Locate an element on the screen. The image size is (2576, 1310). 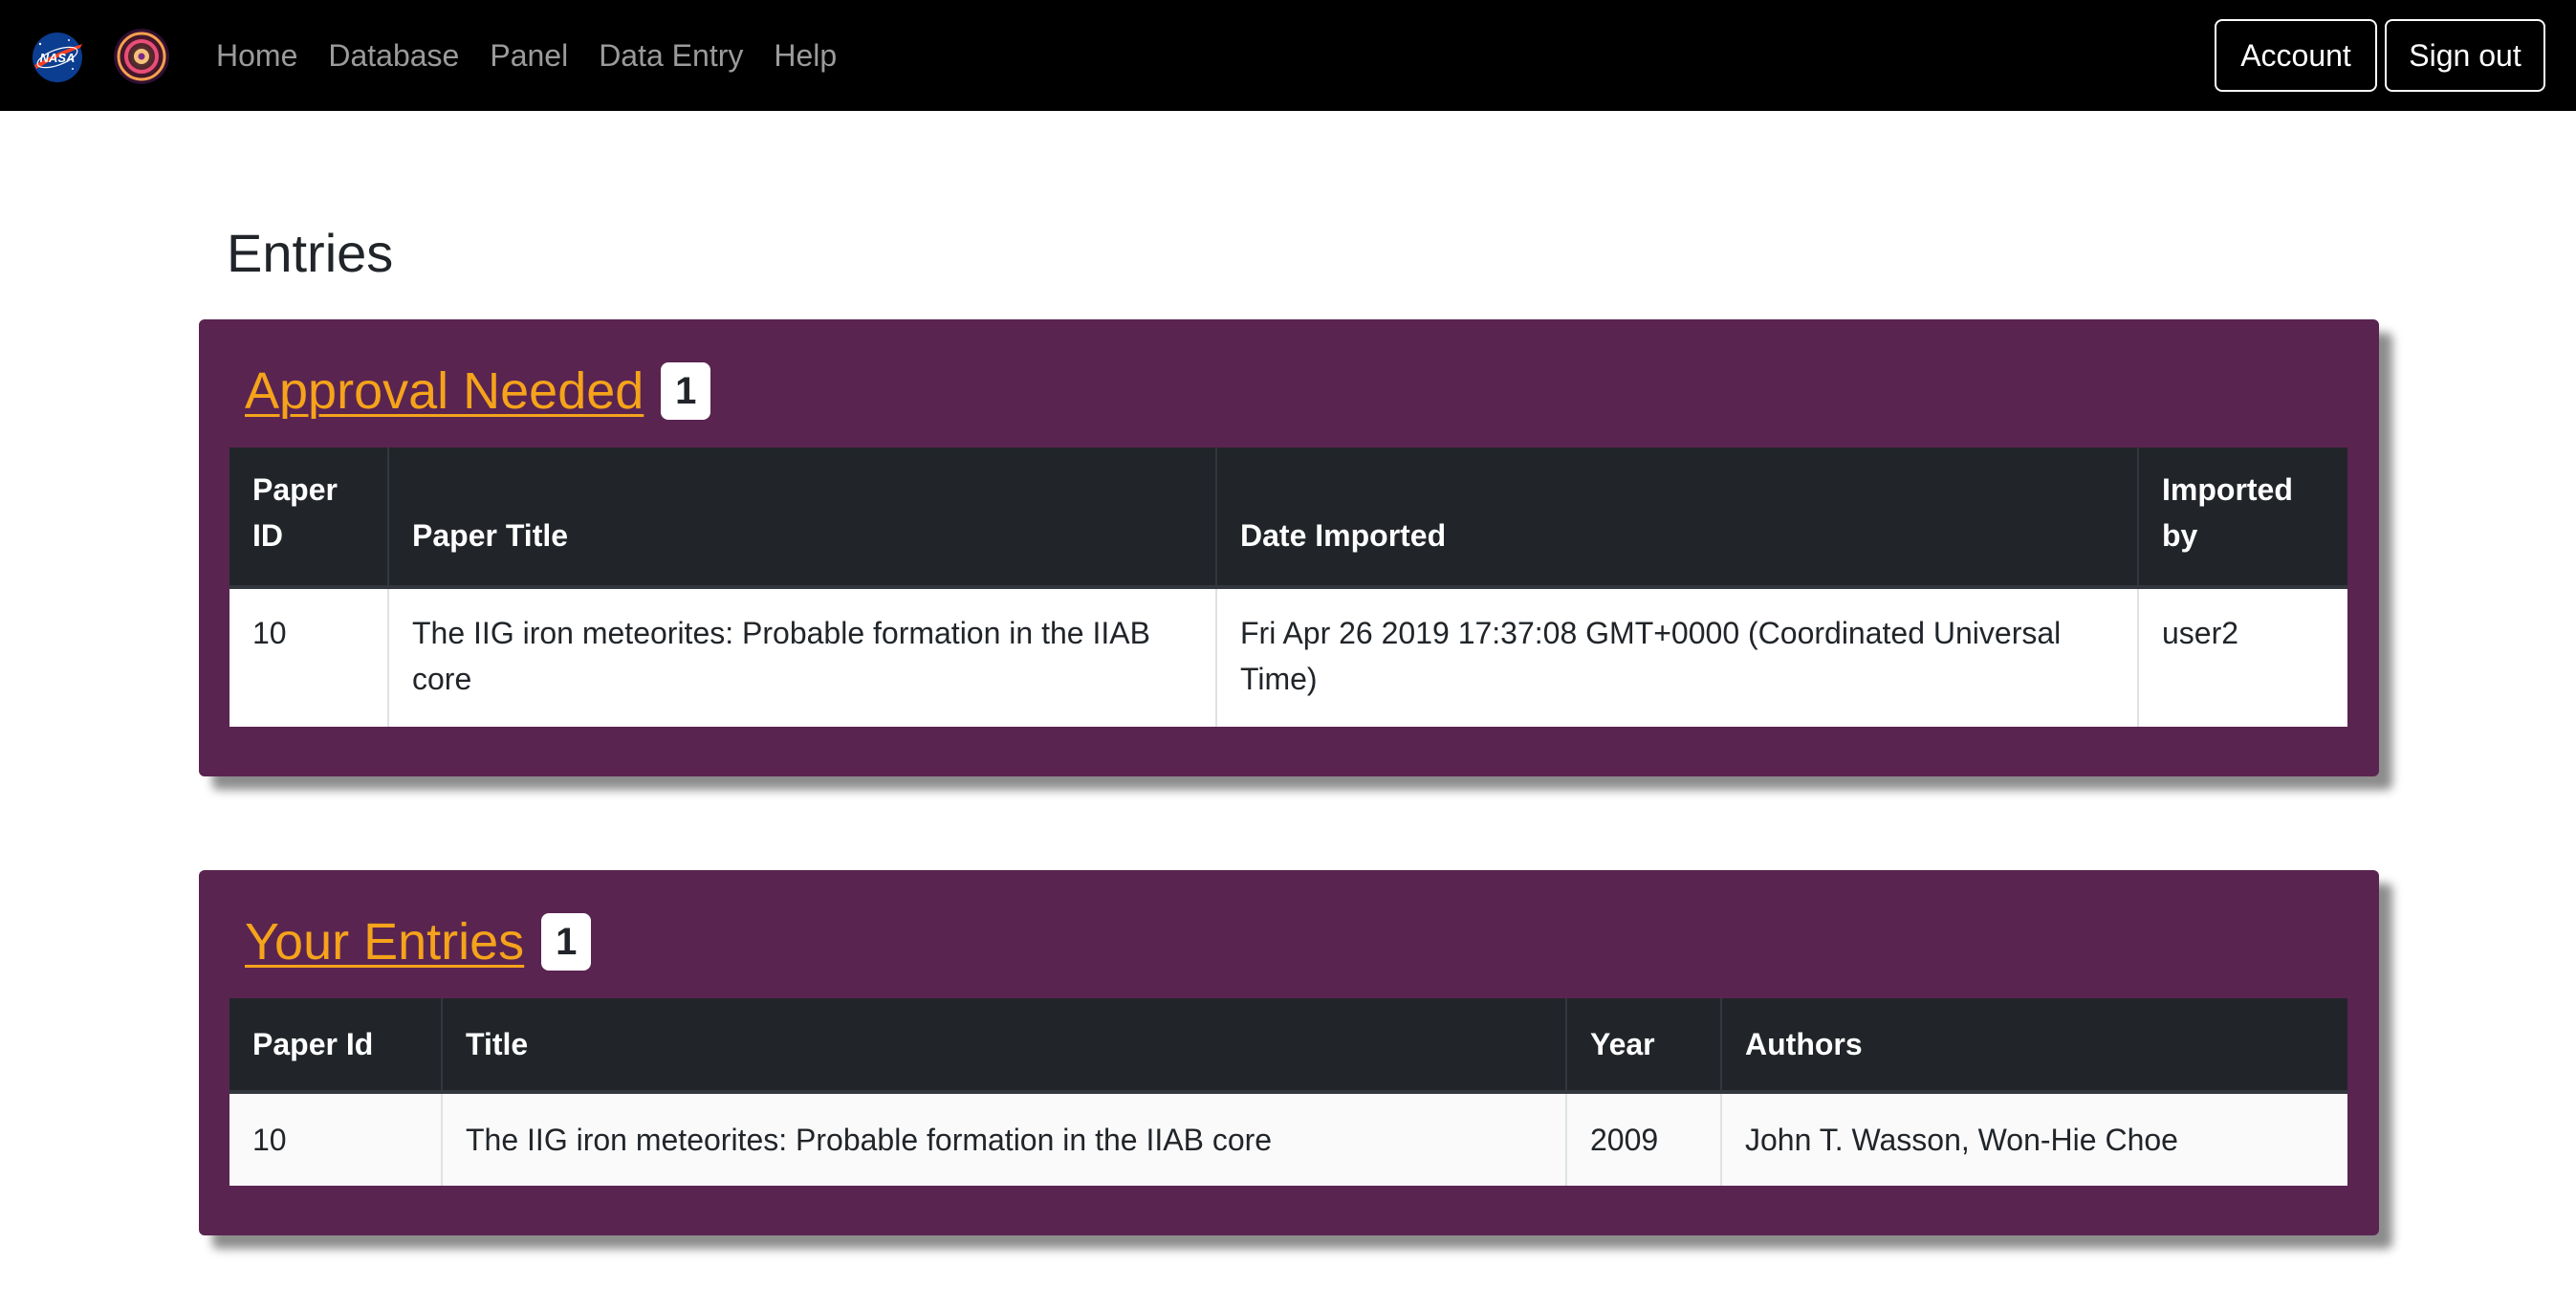
column-header-imported-by-label: Imported by is located at coordinates (2227, 512).